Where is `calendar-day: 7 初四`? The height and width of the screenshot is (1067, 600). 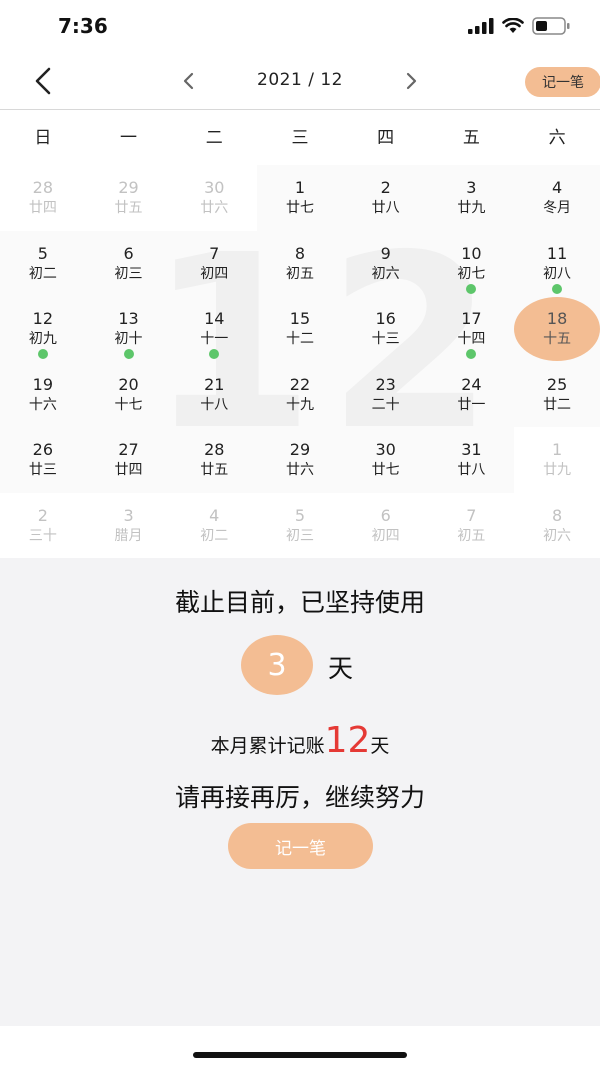
calendar-day: 7 初四 is located at coordinates (214, 264).